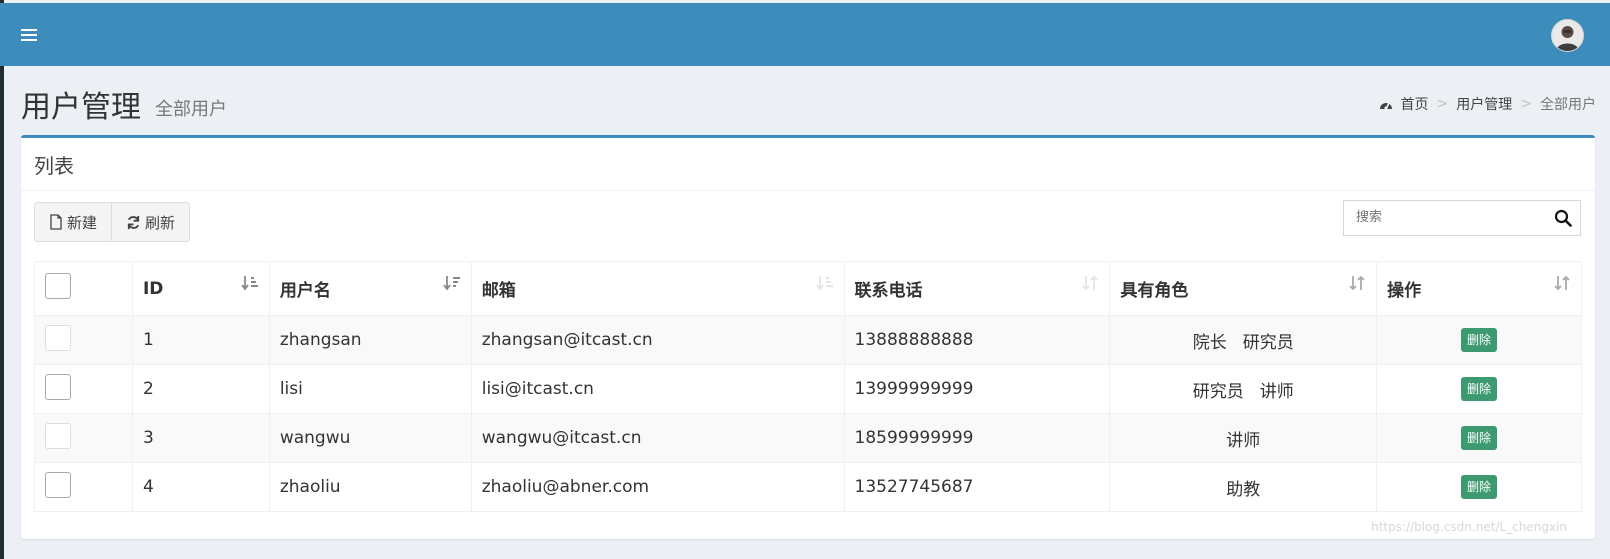 Image resolution: width=1610 pixels, height=559 pixels. What do you see at coordinates (370, 288) in the screenshot?
I see `column-header-username: 用户名` at bounding box center [370, 288].